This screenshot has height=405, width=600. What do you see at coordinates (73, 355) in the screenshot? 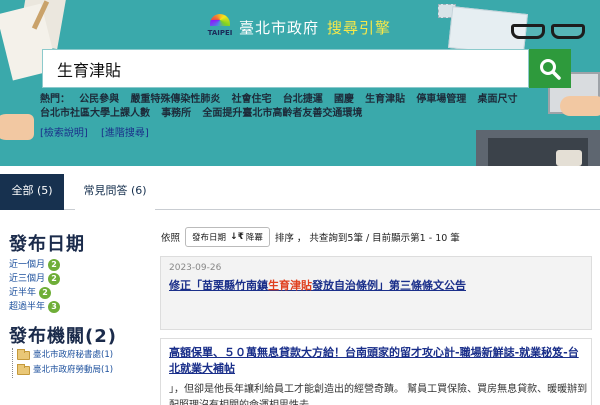
I see `org-facet-link: 臺北市政府秘書處(1)` at bounding box center [73, 355].